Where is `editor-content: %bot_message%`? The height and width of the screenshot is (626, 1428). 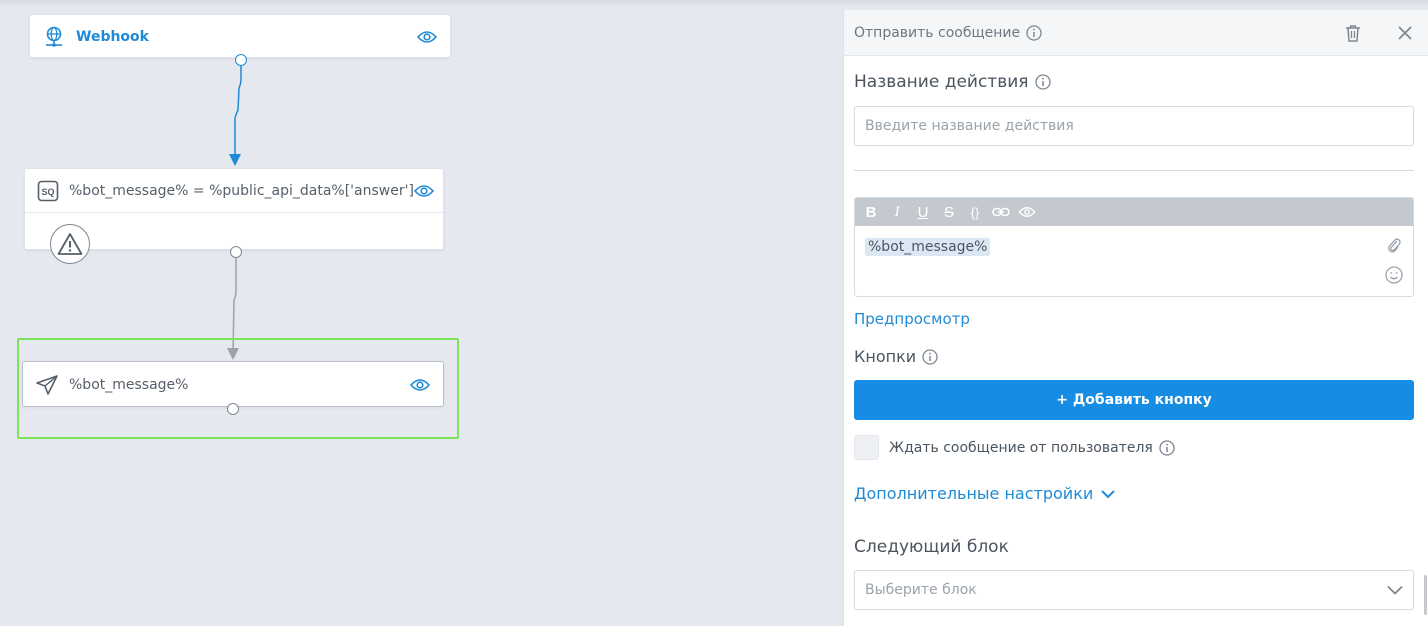 editor-content: %bot_message% is located at coordinates (1134, 261).